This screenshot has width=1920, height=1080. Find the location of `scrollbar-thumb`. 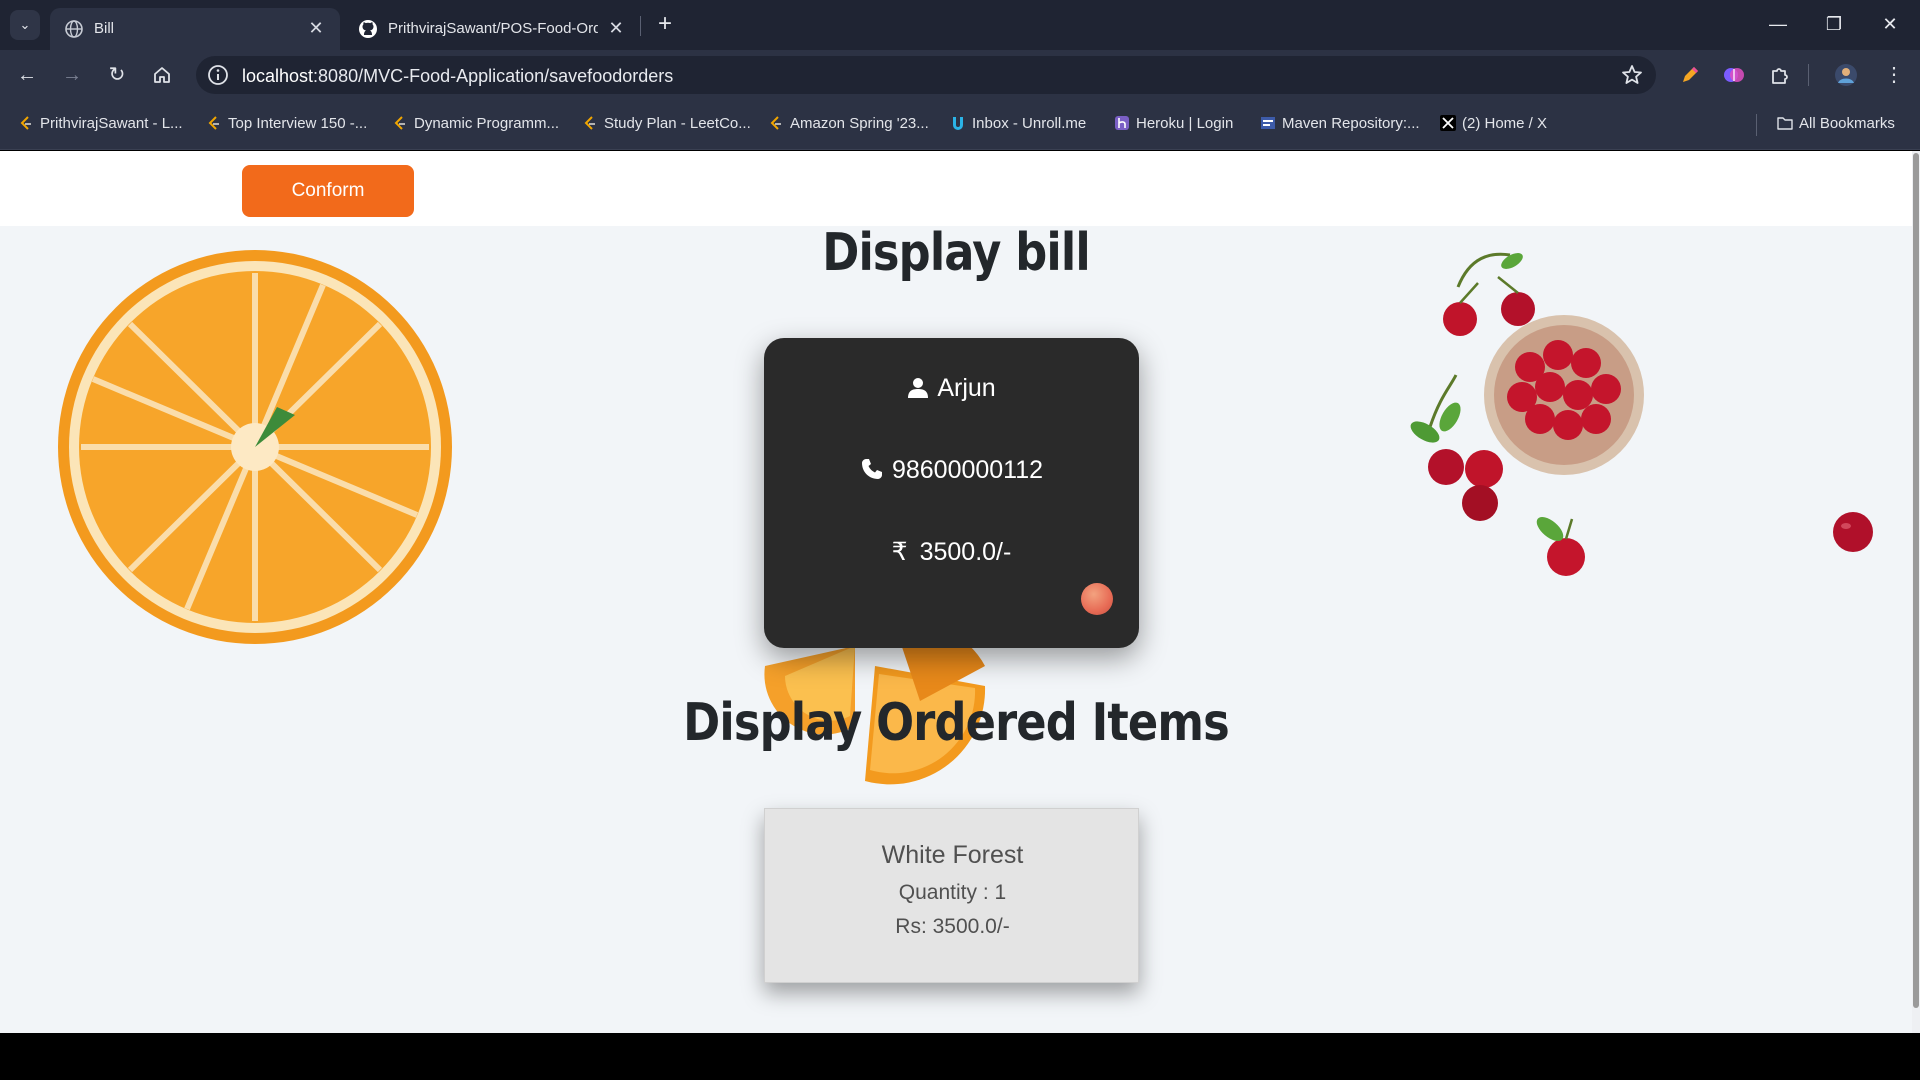

scrollbar-thumb is located at coordinates (1916, 580).